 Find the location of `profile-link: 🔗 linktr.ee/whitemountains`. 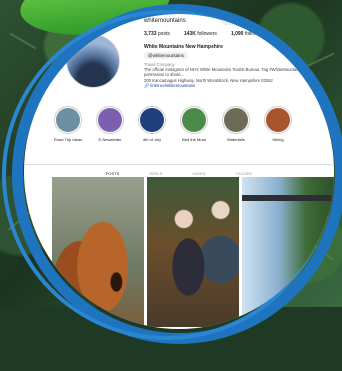

profile-link: 🔗 linktr.ee/whitemountains is located at coordinates (236, 85).